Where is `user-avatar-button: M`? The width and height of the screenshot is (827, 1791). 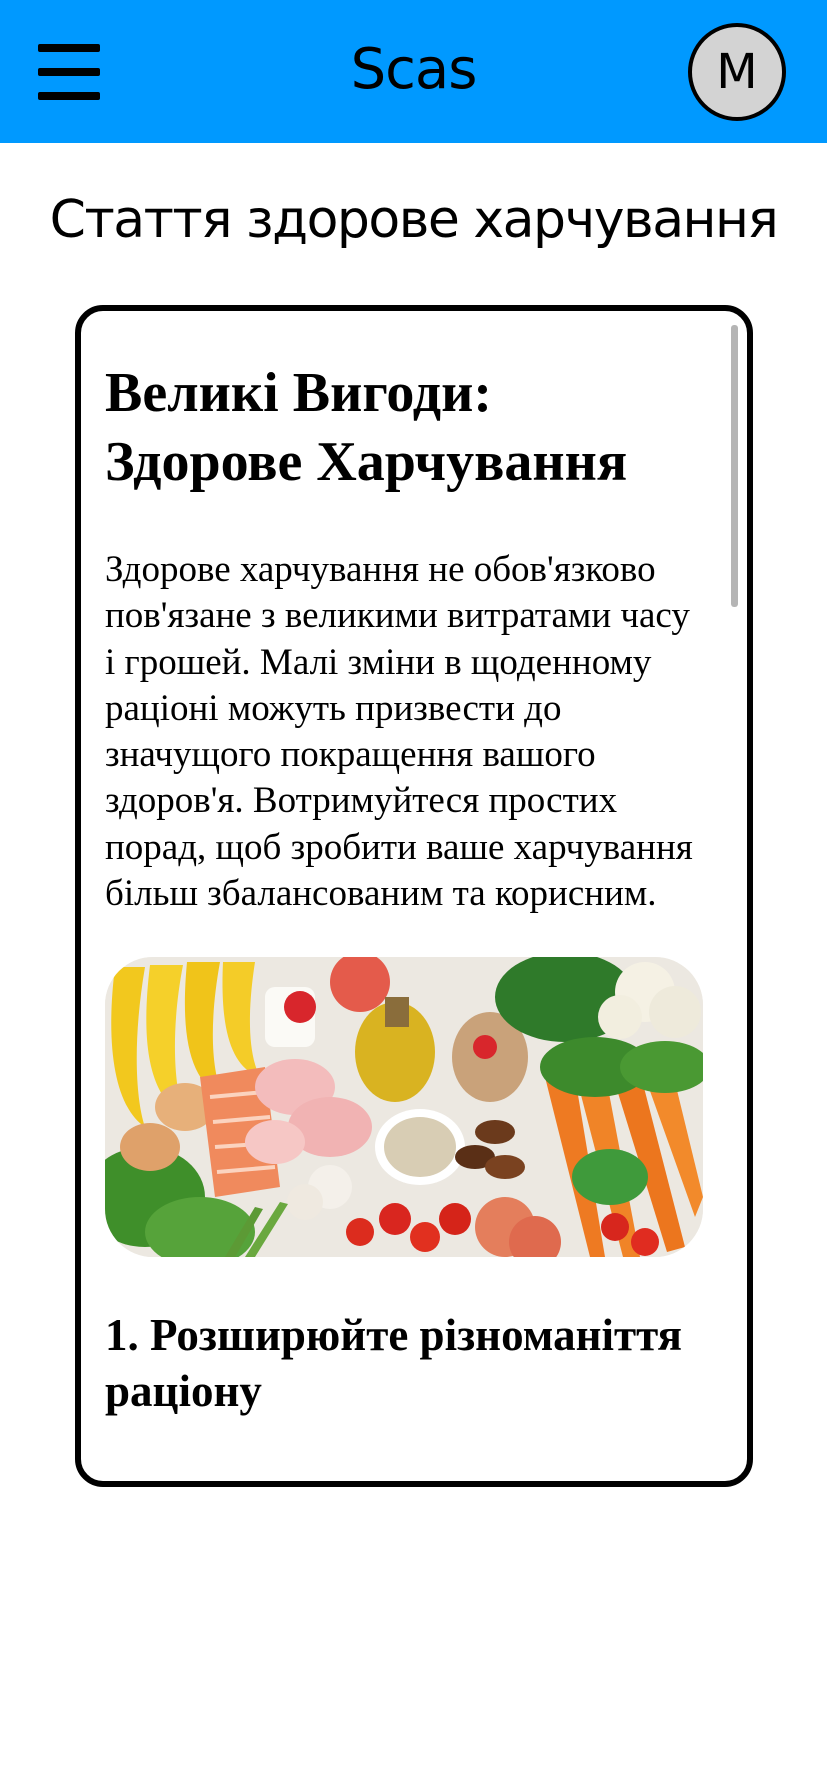 user-avatar-button: M is located at coordinates (737, 72).